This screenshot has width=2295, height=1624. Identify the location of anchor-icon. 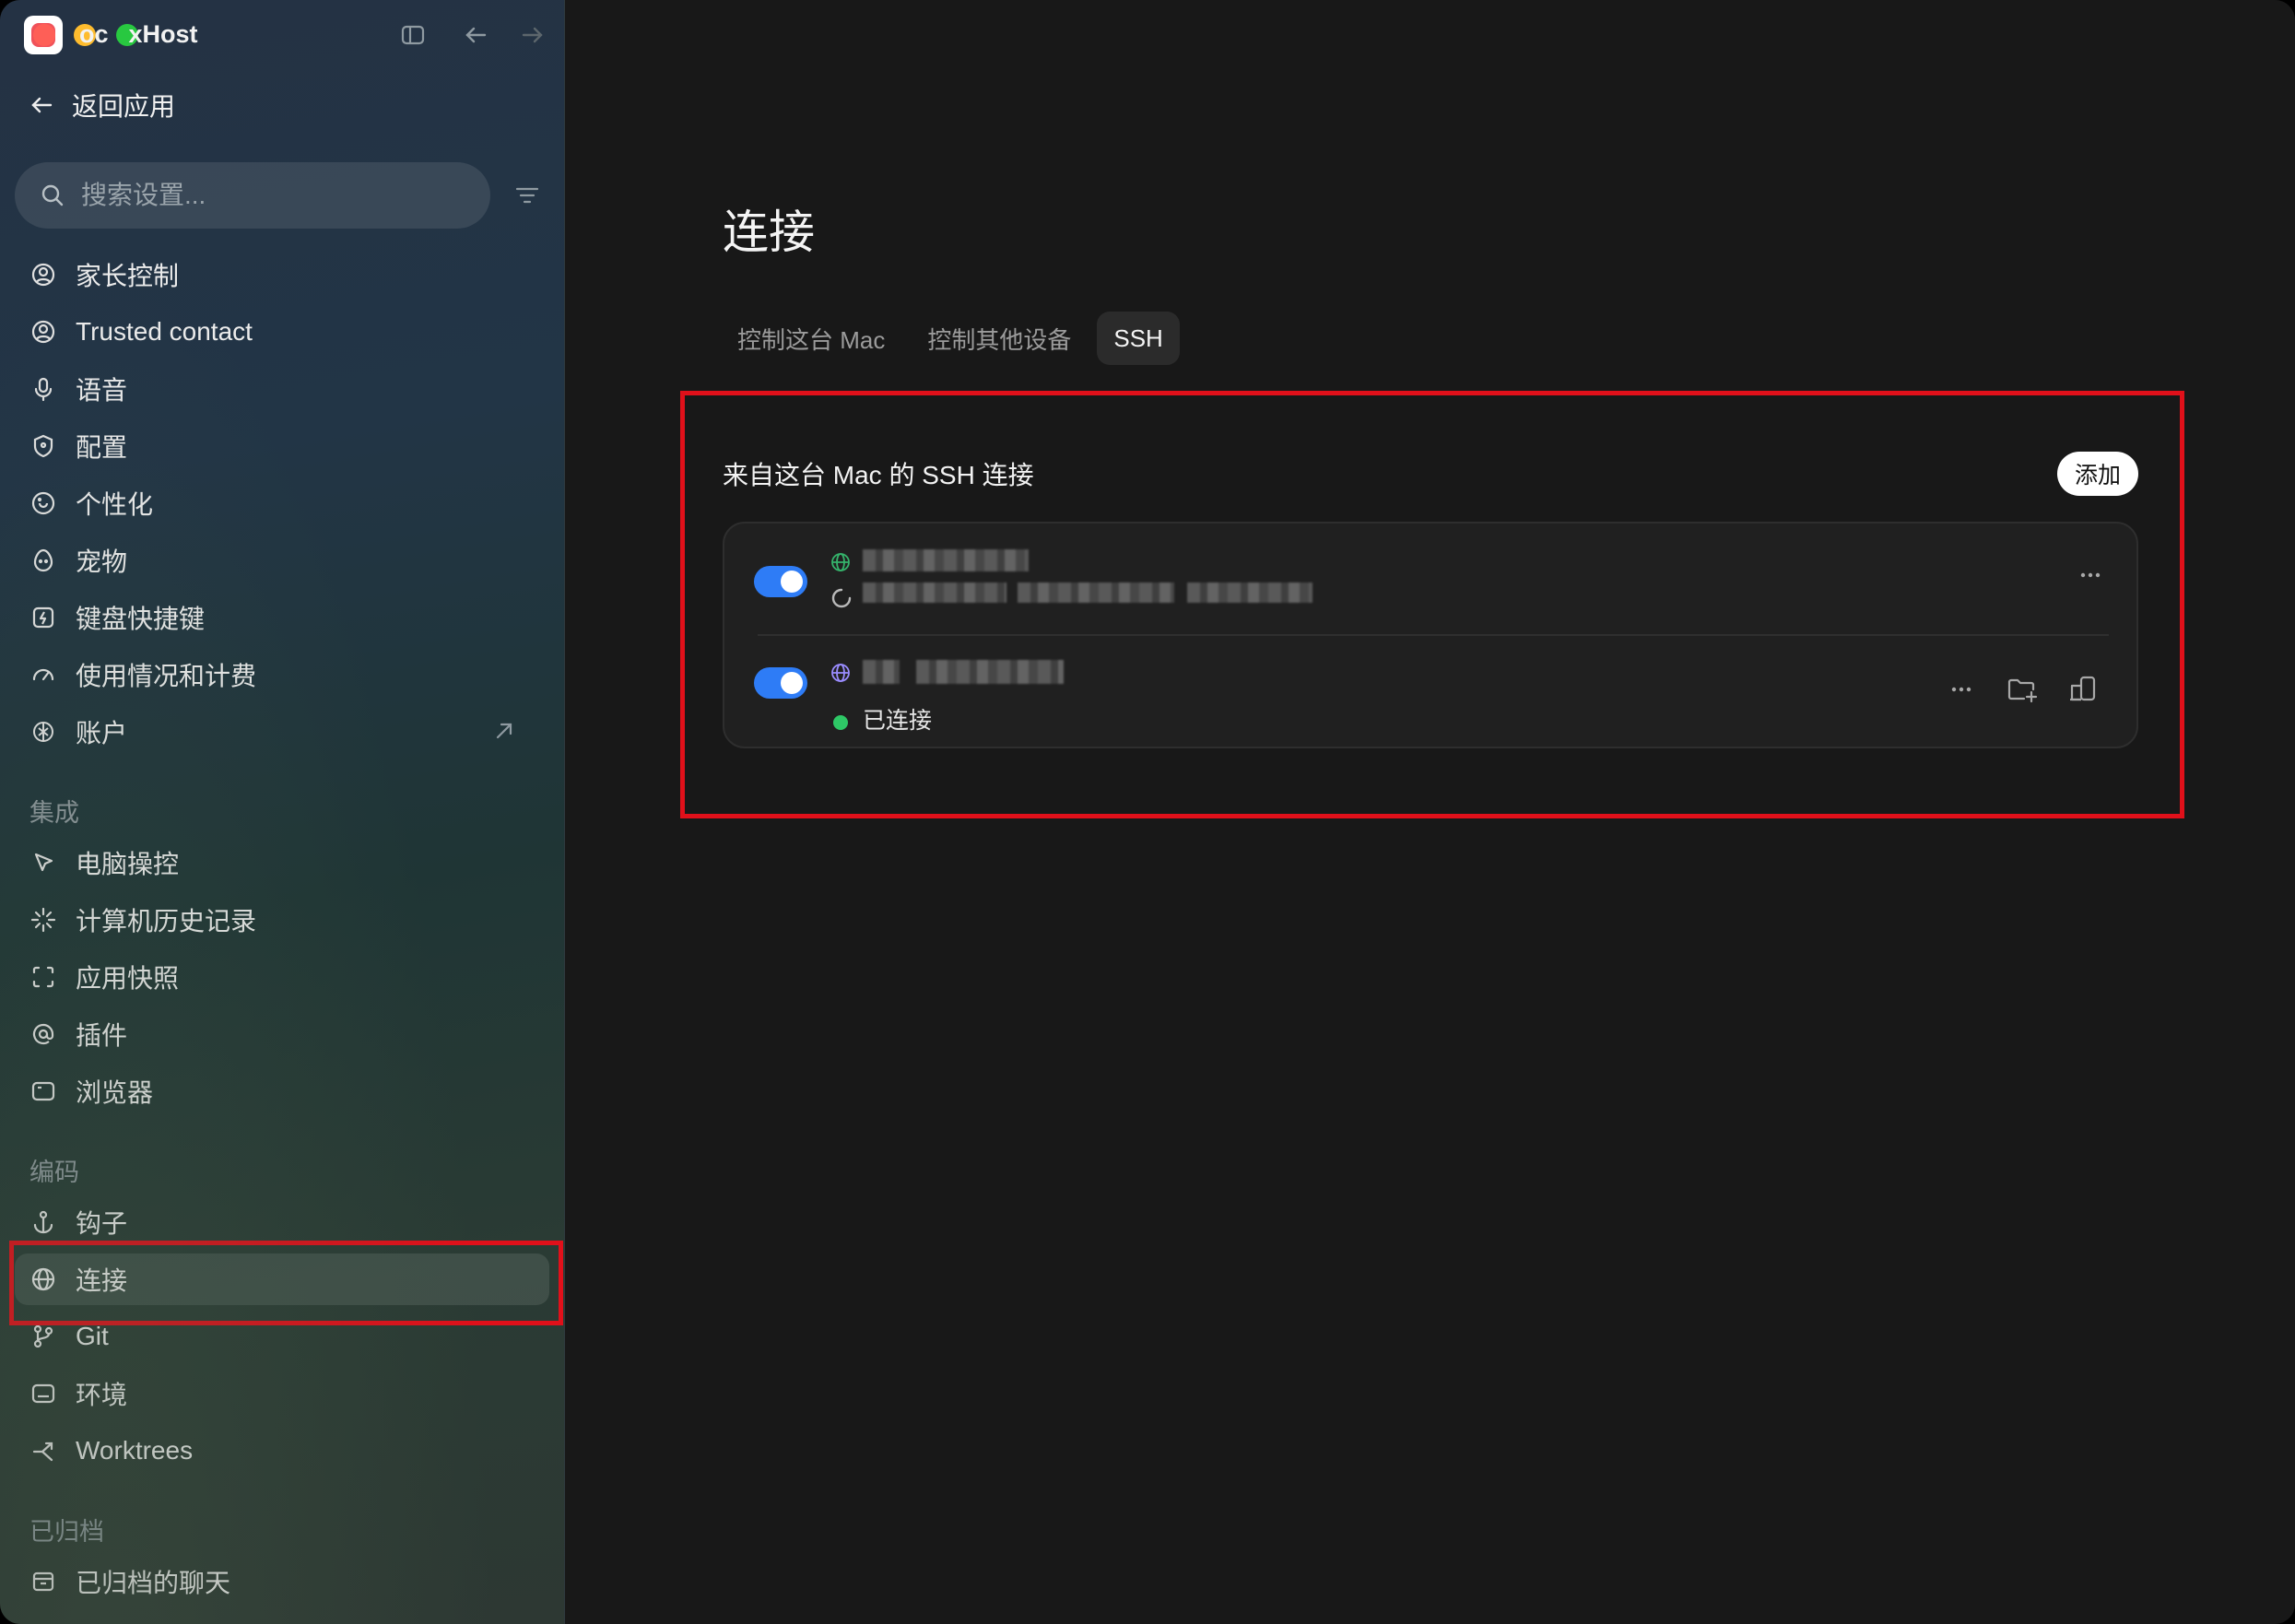
(43, 1222).